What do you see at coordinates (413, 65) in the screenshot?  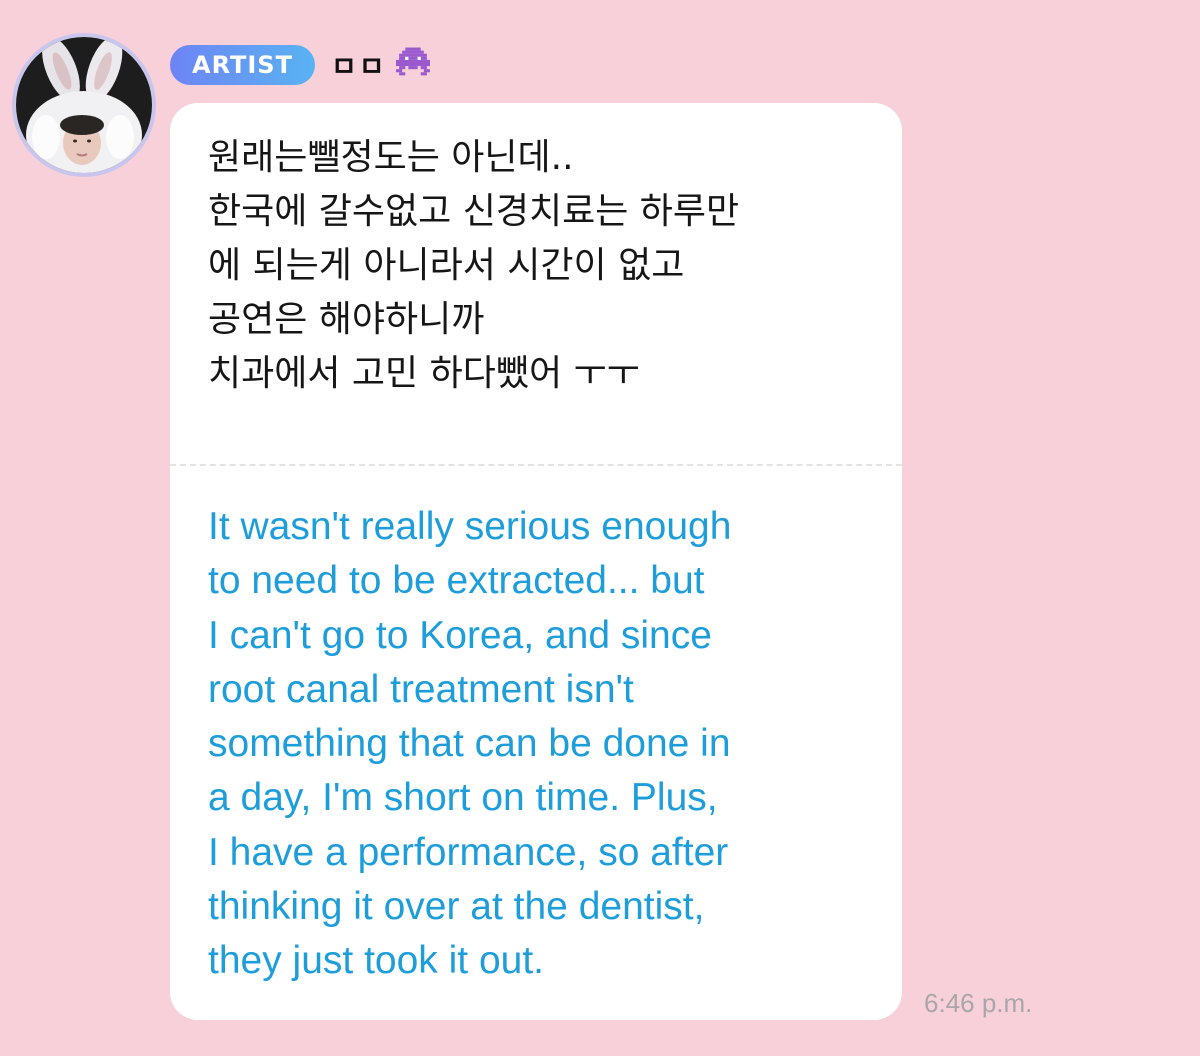 I see `alien-monster-icon` at bounding box center [413, 65].